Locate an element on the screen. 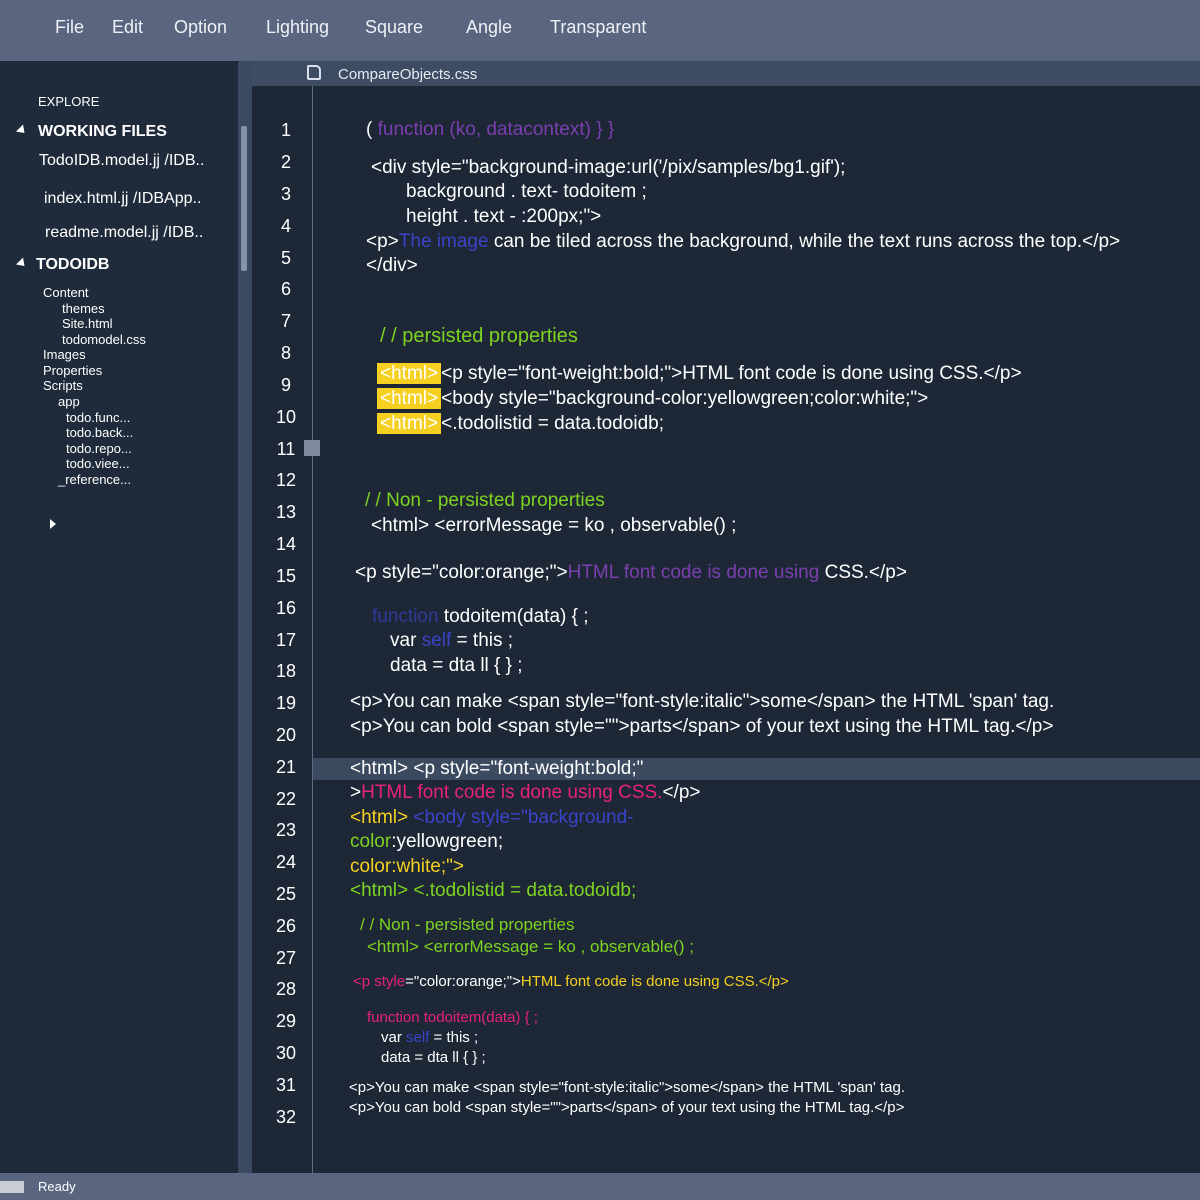  status-indicator is located at coordinates (12, 1187).